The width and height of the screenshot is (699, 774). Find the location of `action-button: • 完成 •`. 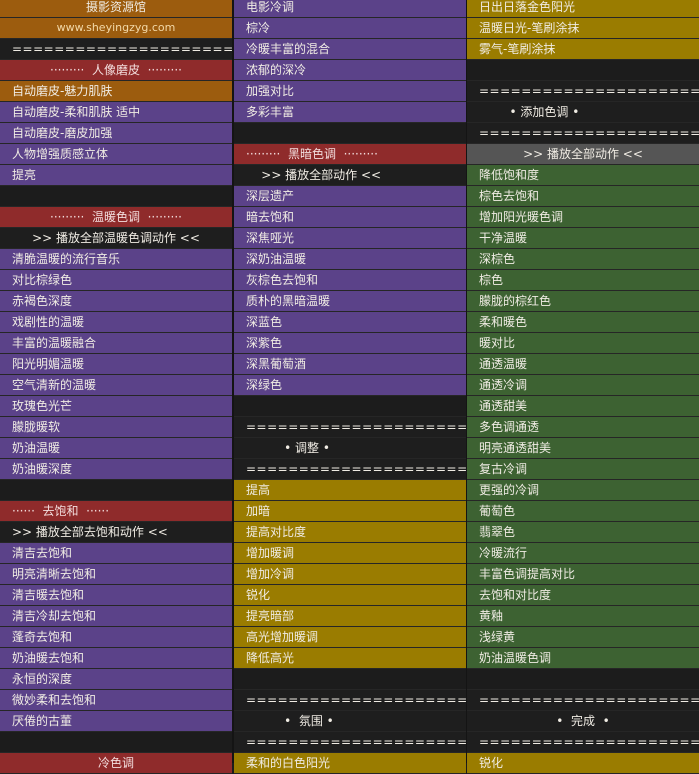

action-button: • 完成 • is located at coordinates (583, 721).